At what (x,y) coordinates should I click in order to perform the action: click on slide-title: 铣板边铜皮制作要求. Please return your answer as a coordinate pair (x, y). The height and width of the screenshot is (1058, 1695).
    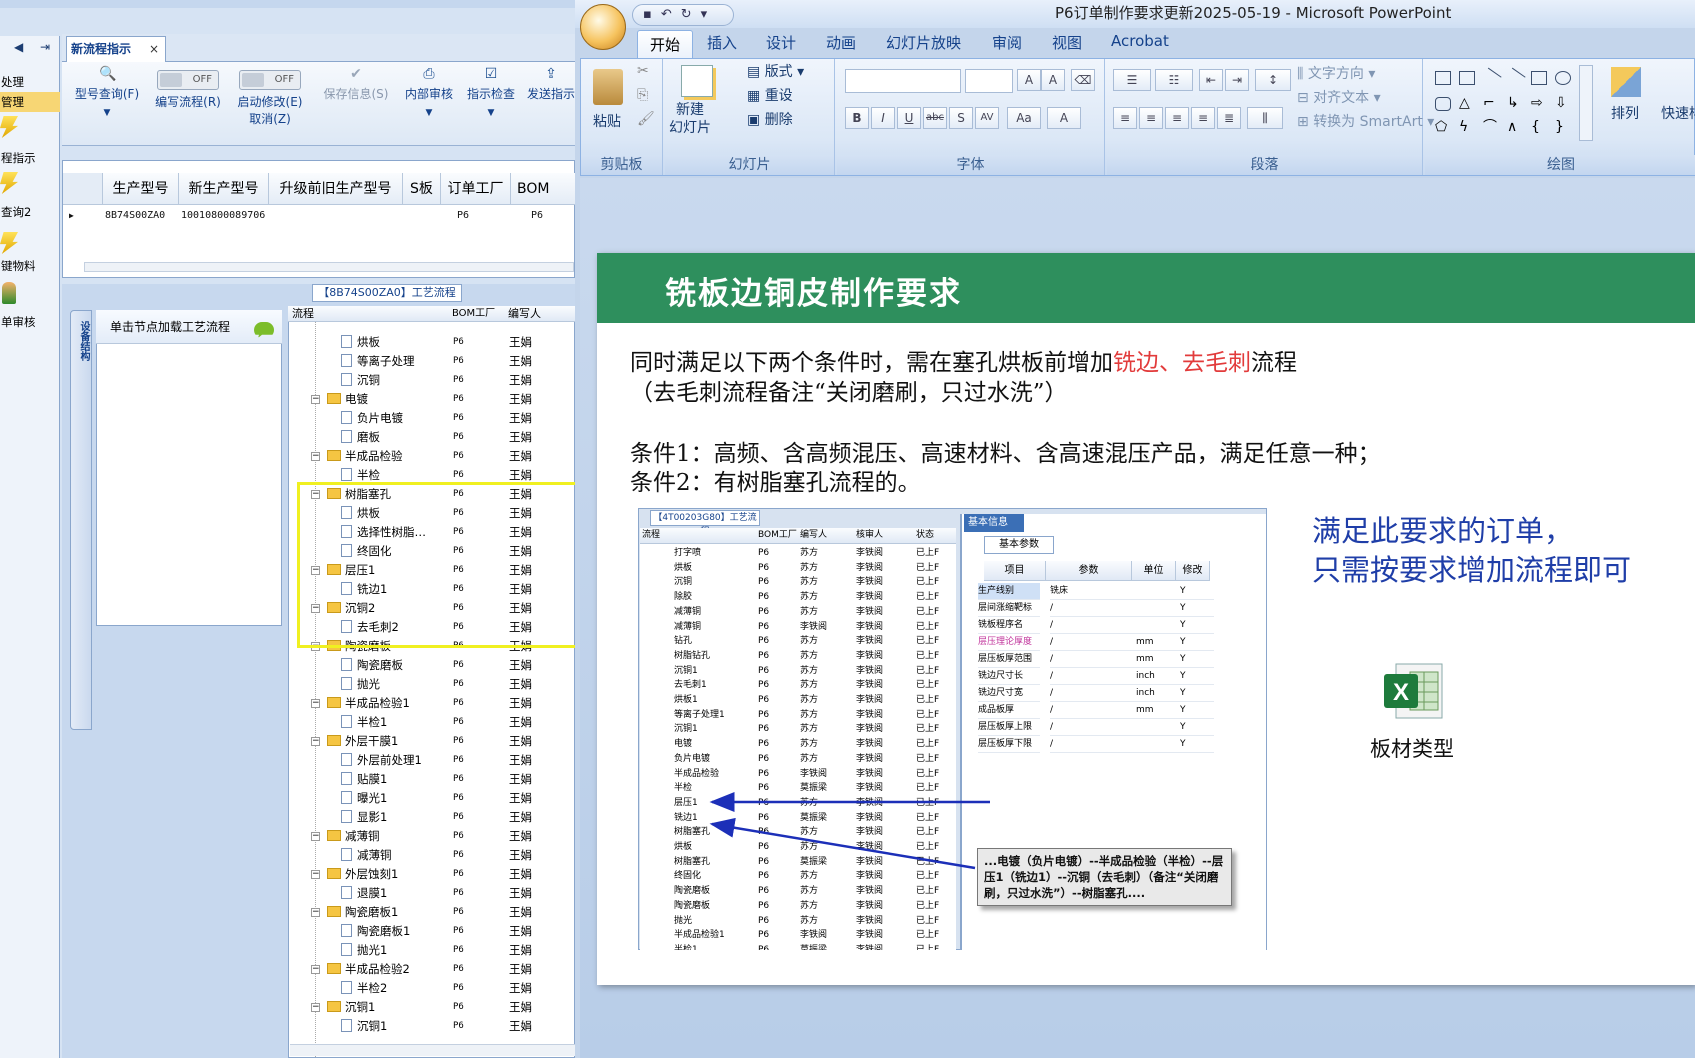
    Looking at the image, I should click on (813, 290).